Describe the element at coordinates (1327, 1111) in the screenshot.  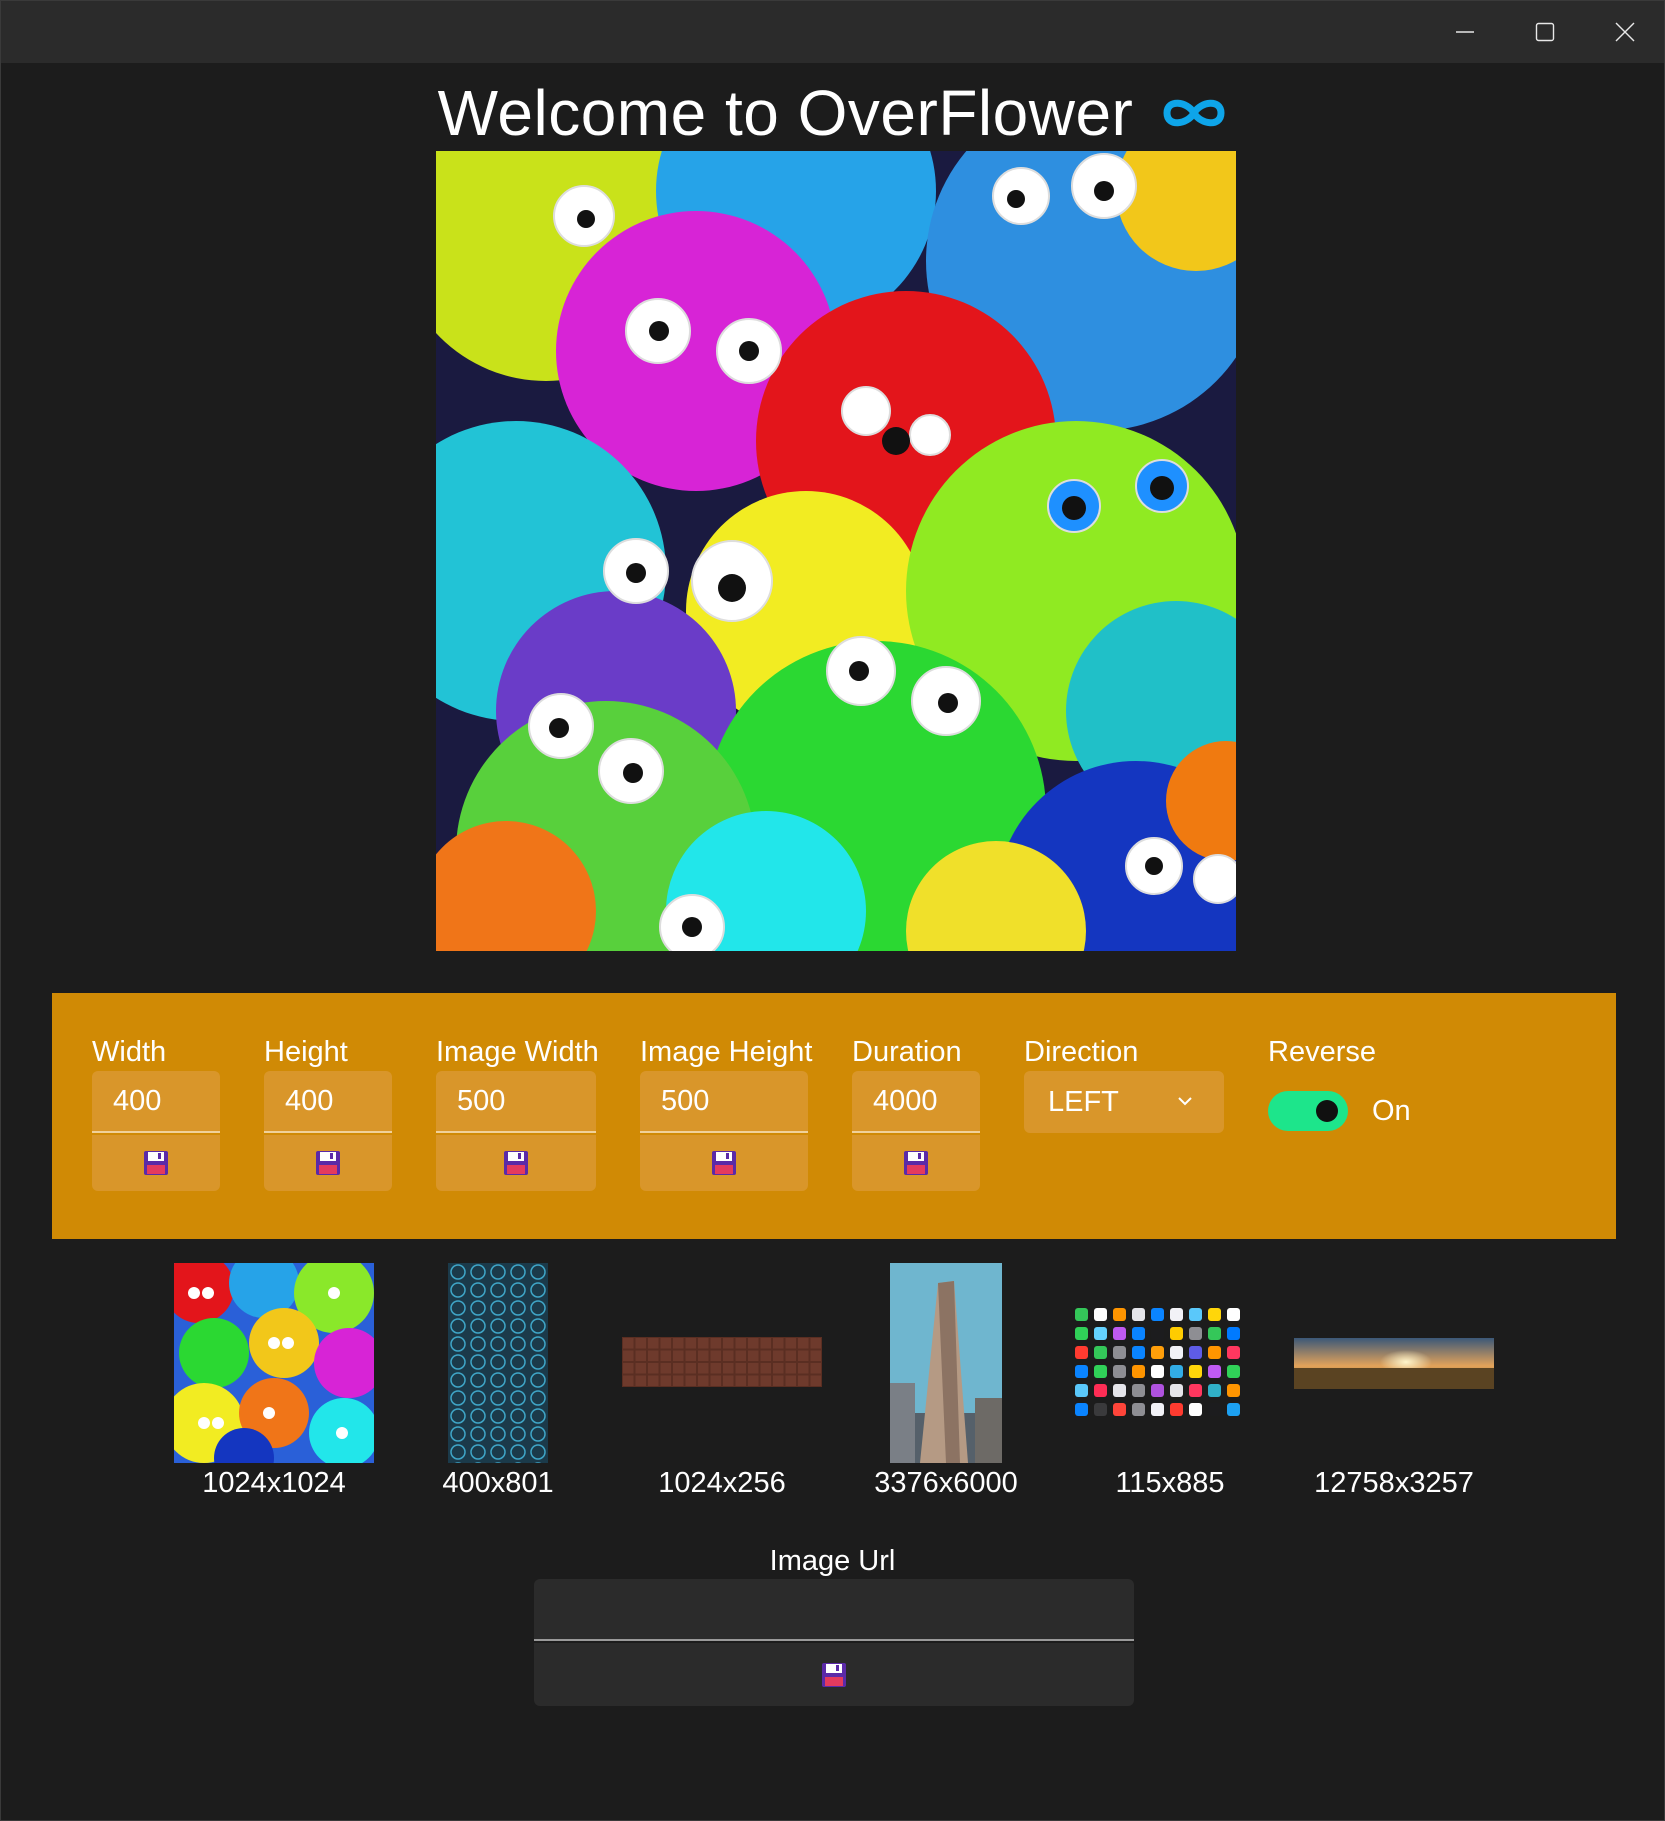
I see `toggle-knob` at that location.